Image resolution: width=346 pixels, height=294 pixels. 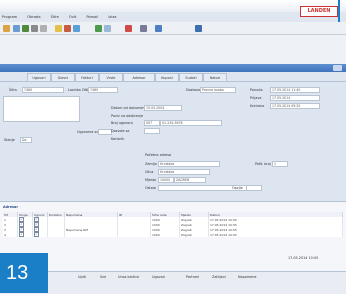 I want to click on stanje-field: Da, so click(x=26, y=140).